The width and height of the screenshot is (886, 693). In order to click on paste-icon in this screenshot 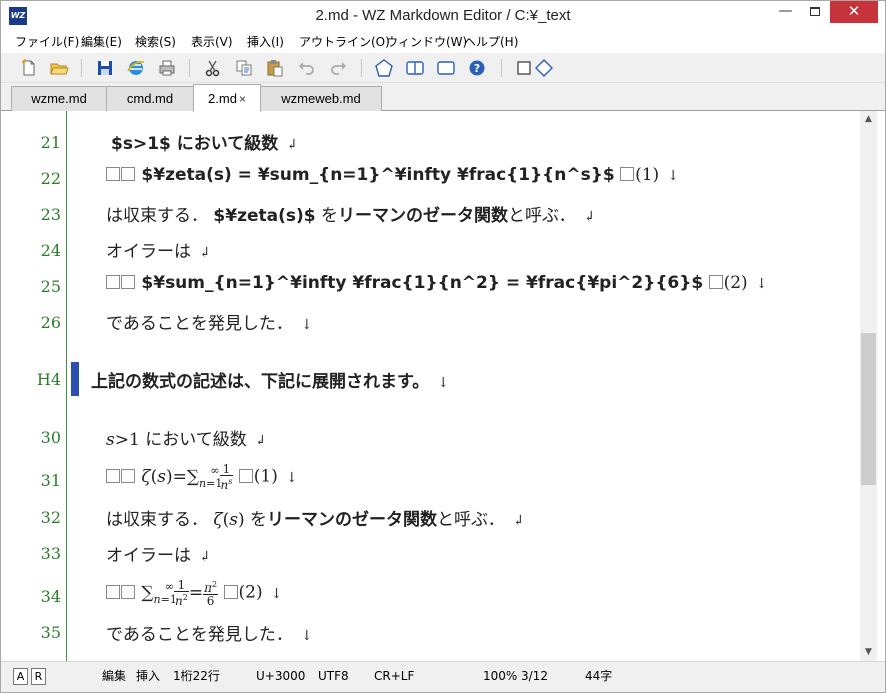, I will do `click(275, 68)`.